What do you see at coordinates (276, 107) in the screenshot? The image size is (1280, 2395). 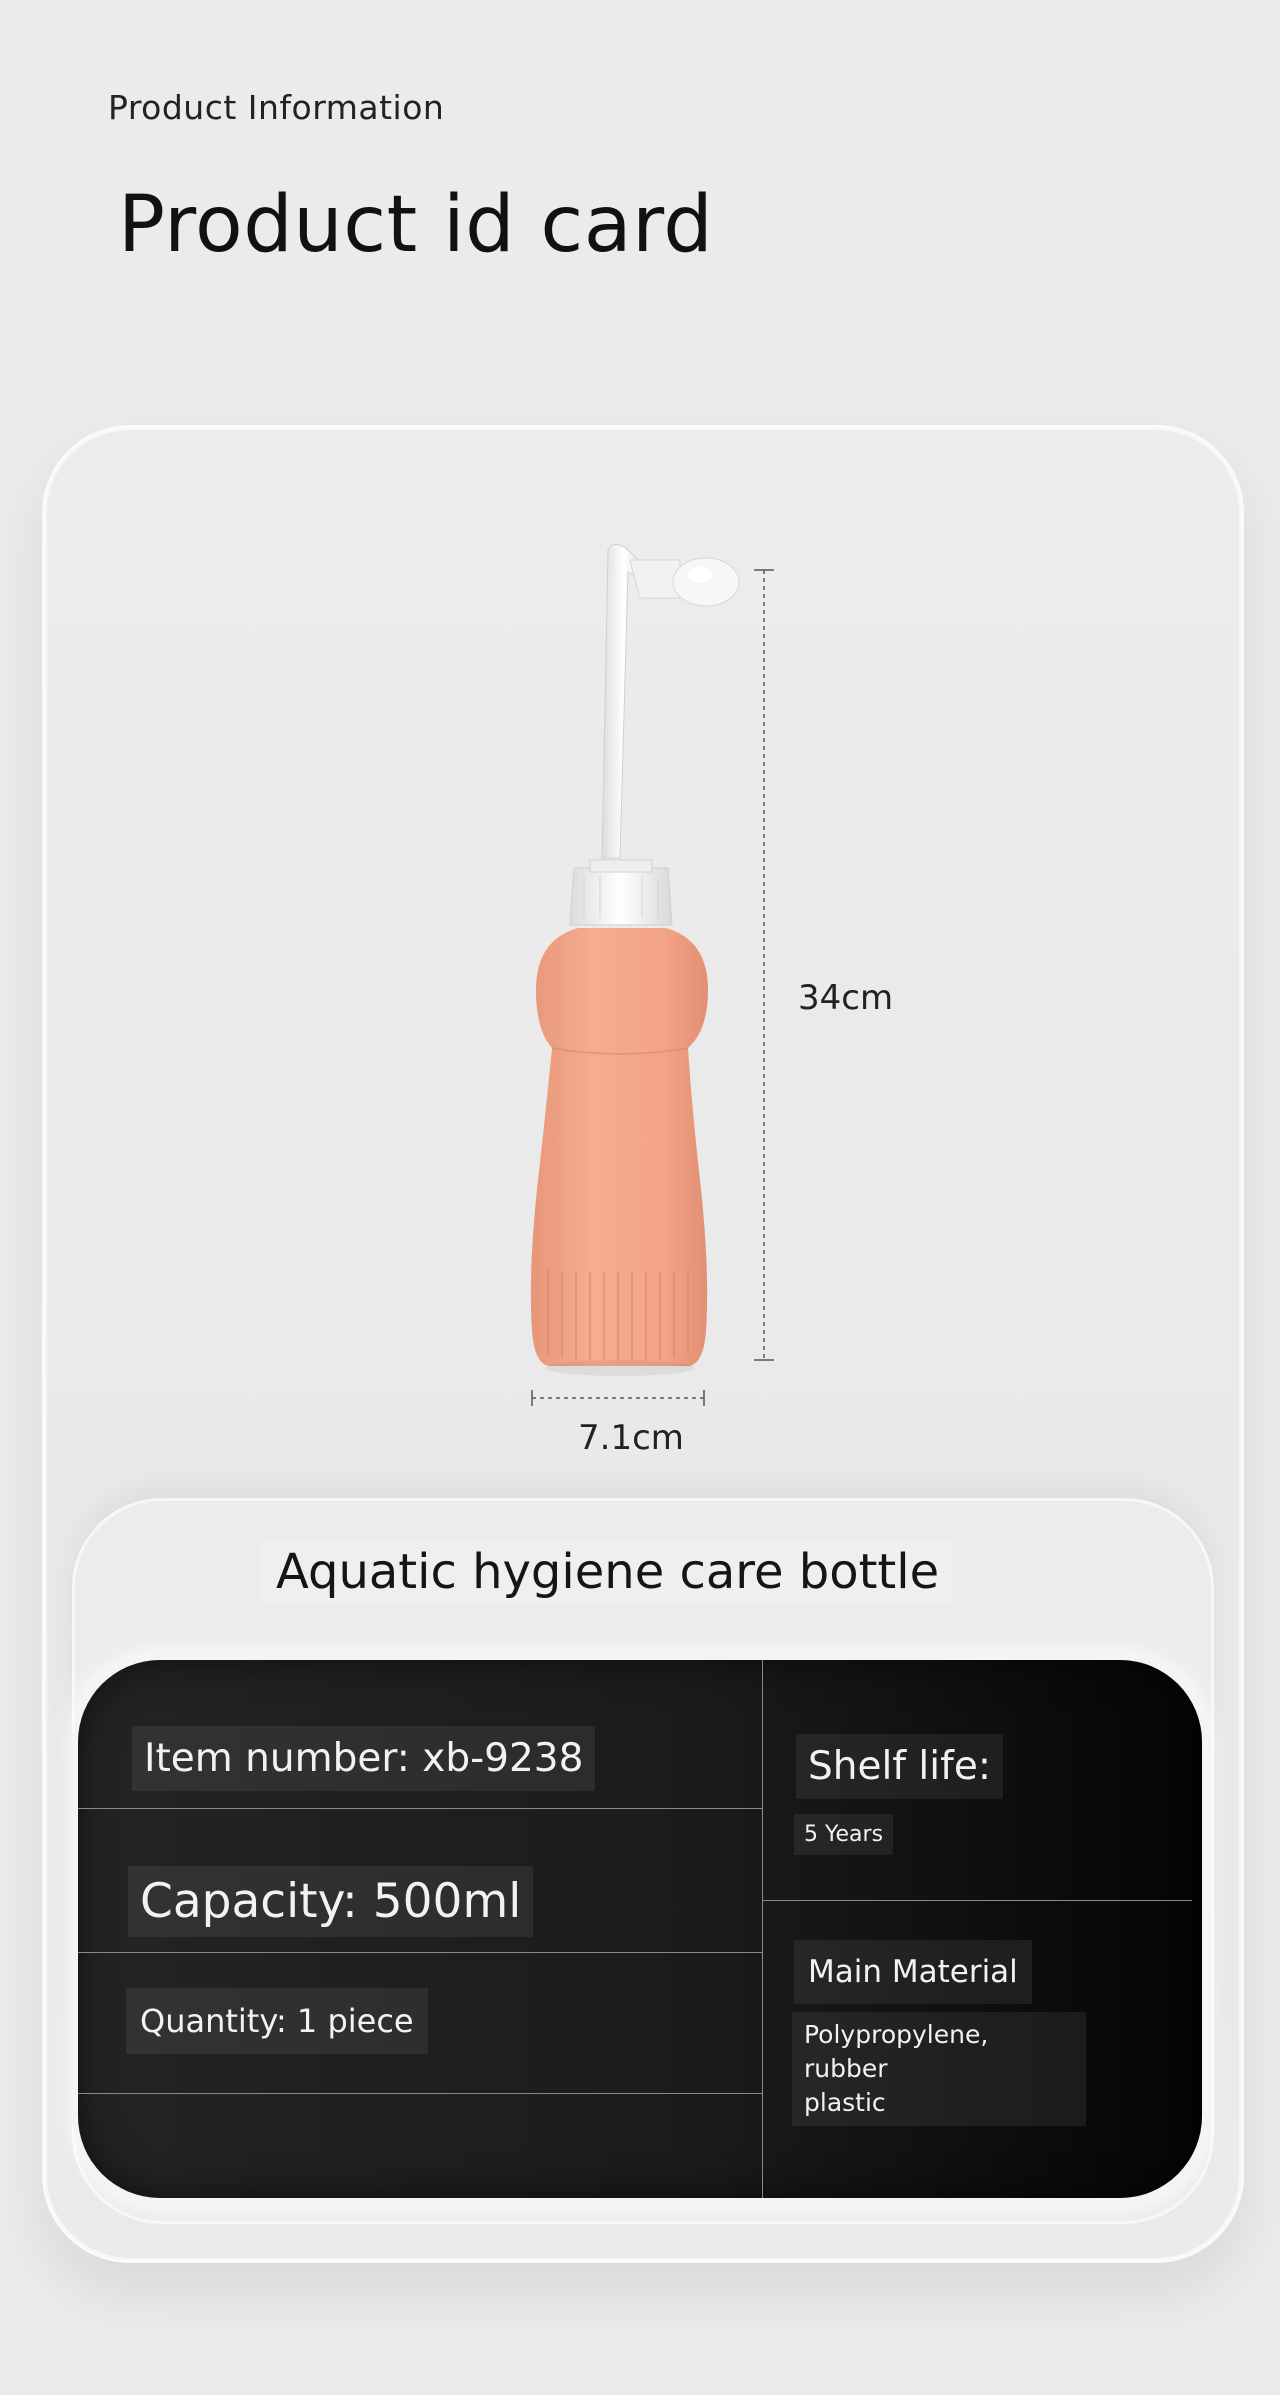 I see `section-overline: Product Information` at bounding box center [276, 107].